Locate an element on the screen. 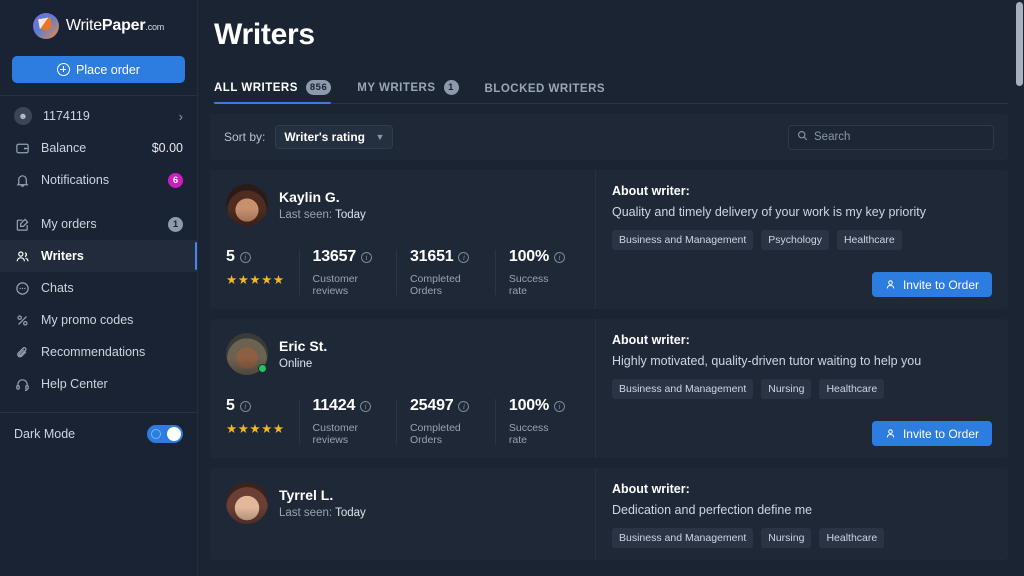  tab-label: MY WRITERS is located at coordinates (396, 87).